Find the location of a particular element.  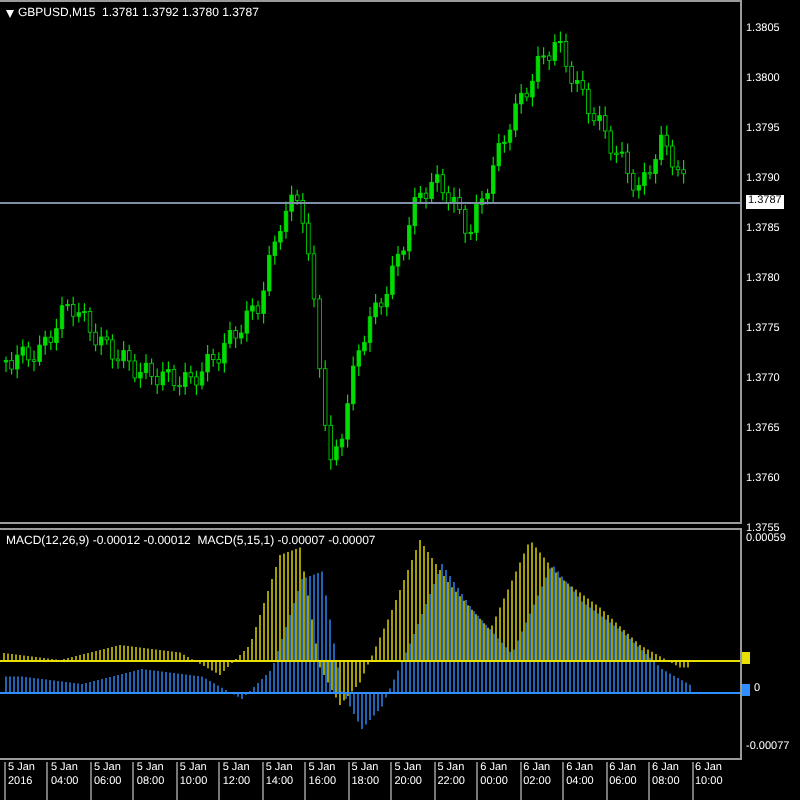

dropdown-triangle-icon is located at coordinates (10, 14).